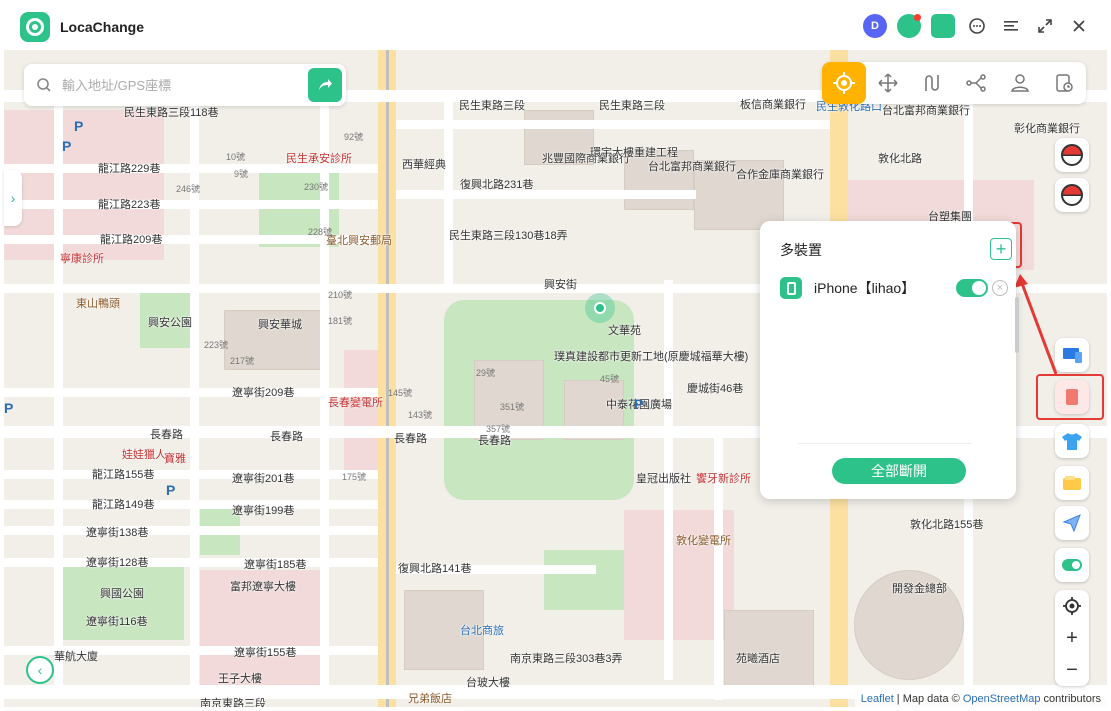 The image size is (1111, 711). I want to click on address-number: 145號, so click(400, 393).